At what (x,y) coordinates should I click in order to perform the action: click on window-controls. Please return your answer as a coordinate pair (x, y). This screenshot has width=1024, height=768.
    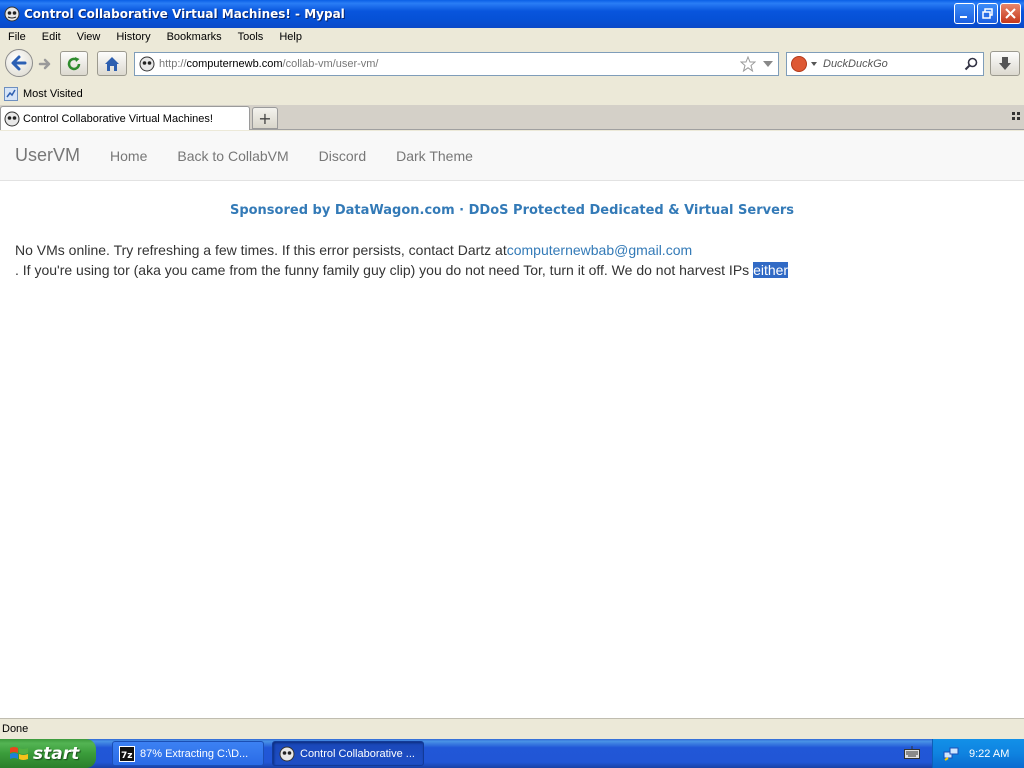
    Looking at the image, I should click on (987, 13).